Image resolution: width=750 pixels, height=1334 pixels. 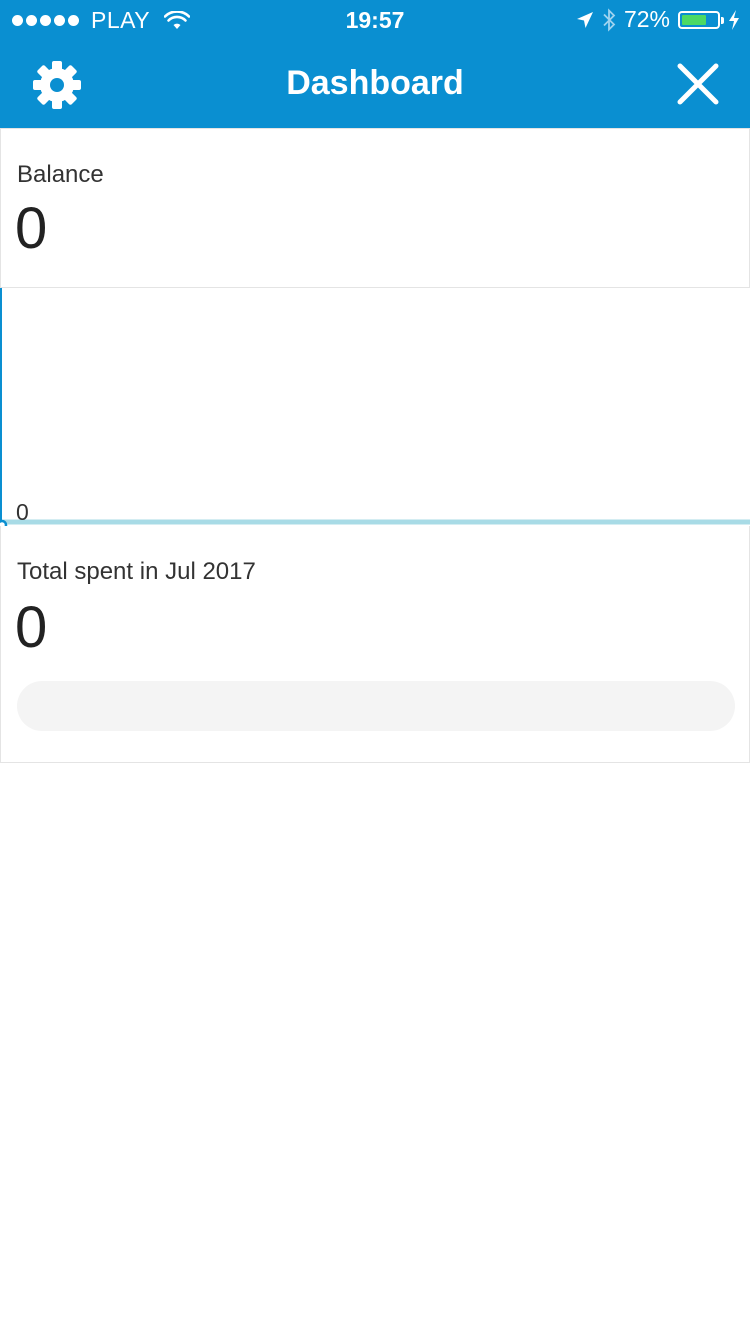 I want to click on nav-bar: Dashboard, so click(x=375, y=84).